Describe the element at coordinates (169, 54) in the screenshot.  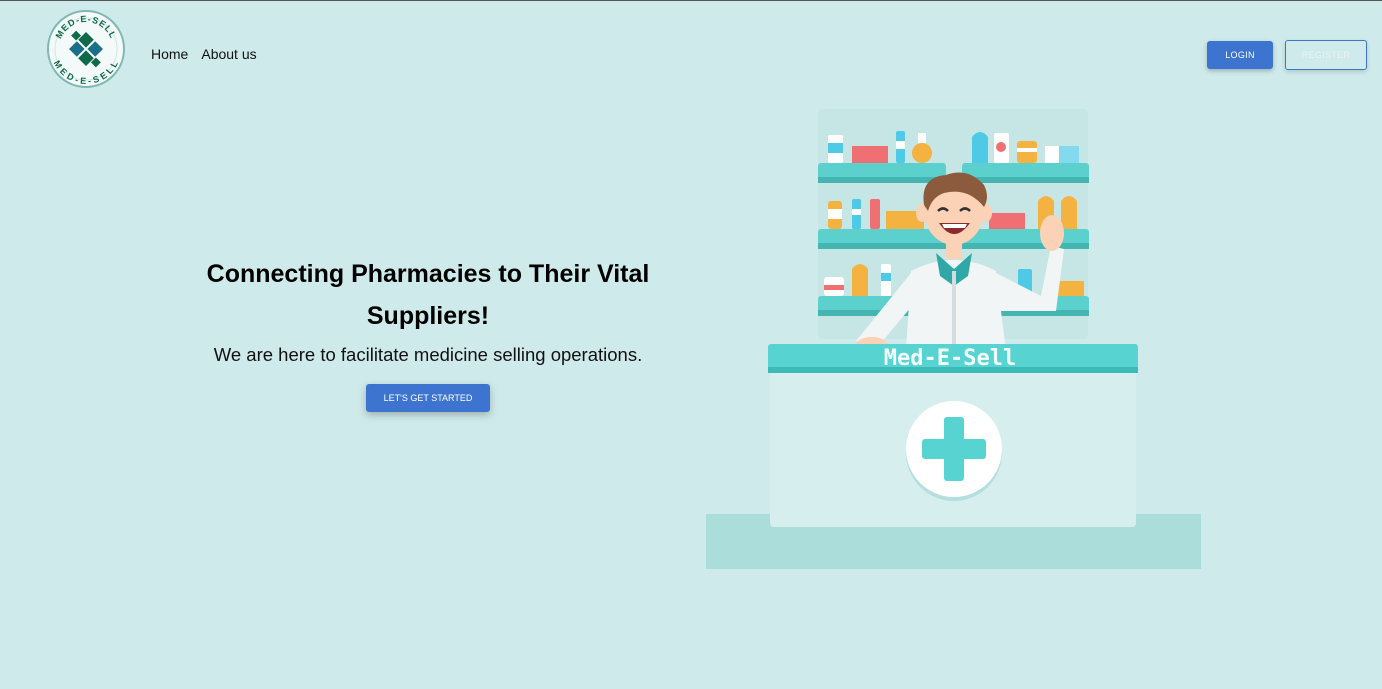
I see `nav-home-link: Home` at that location.